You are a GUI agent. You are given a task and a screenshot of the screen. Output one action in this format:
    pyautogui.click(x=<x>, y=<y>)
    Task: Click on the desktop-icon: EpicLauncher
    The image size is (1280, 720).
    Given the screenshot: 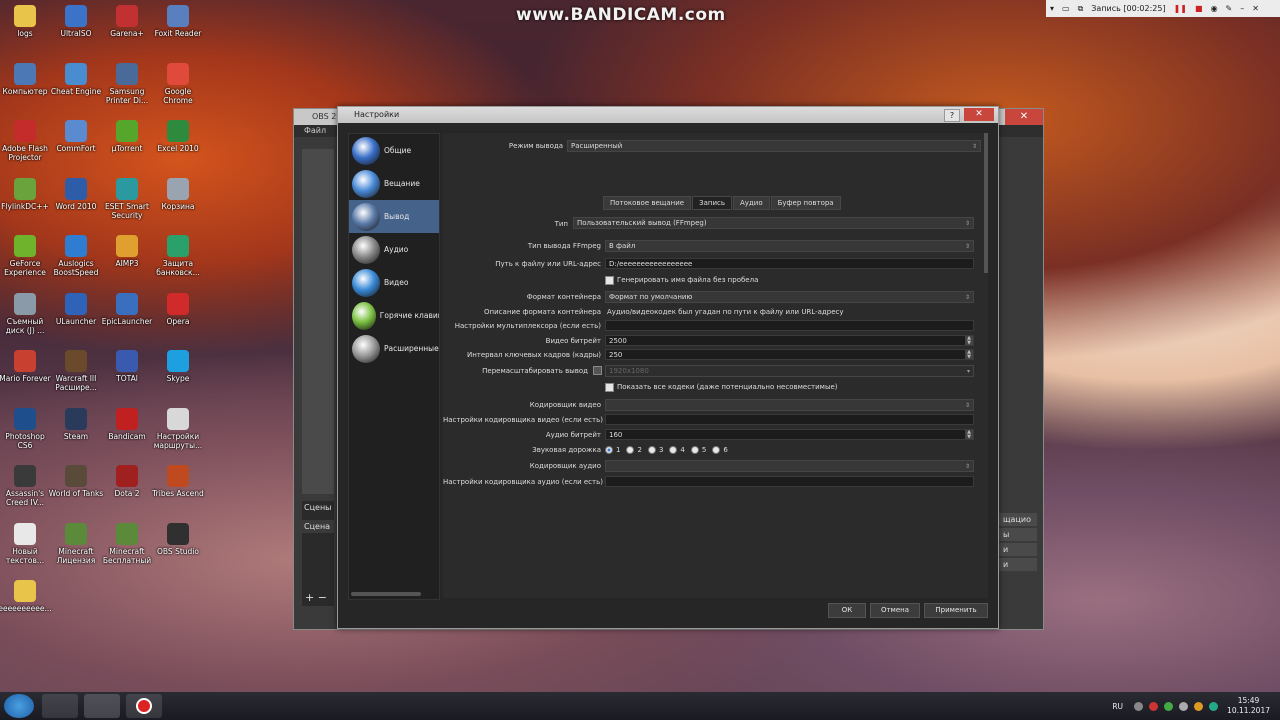 What is the action you would take?
    pyautogui.click(x=127, y=309)
    